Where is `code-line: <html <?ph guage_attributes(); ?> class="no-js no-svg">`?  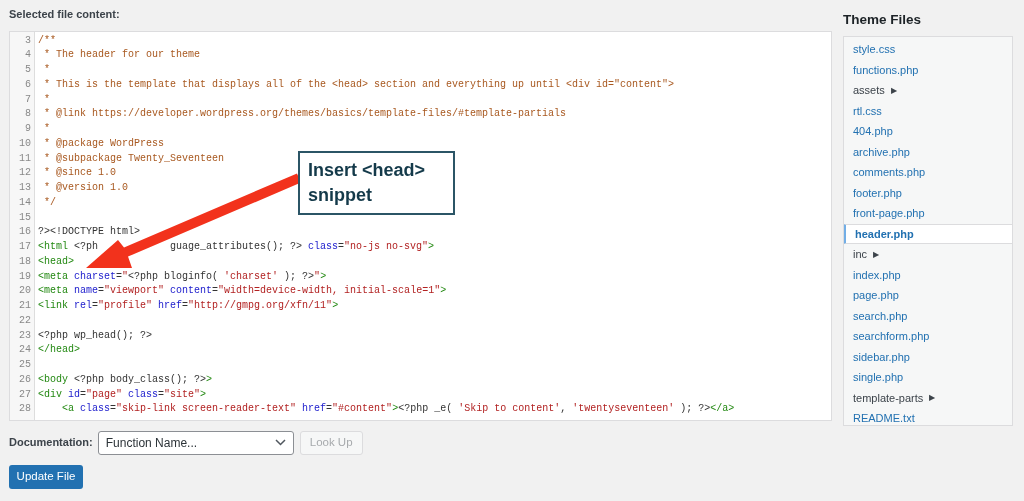
code-line: <html <?ph guage_attributes(); ?> class="no-js no-svg"> is located at coordinates (236, 246).